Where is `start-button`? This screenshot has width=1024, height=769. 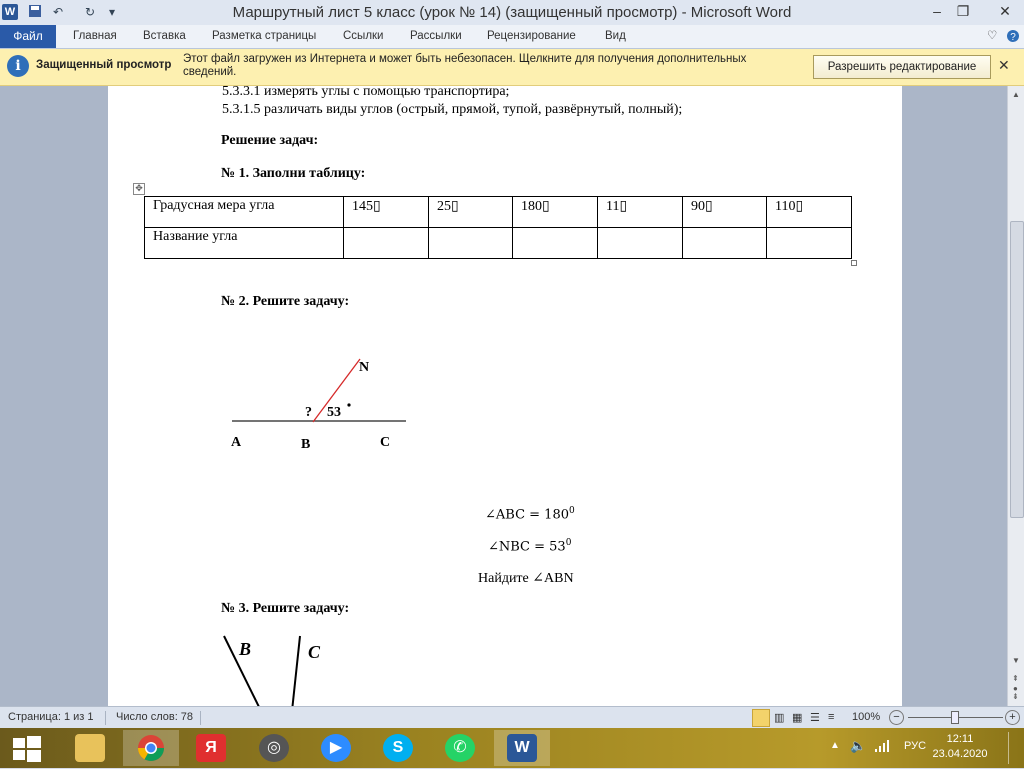 start-button is located at coordinates (26, 748).